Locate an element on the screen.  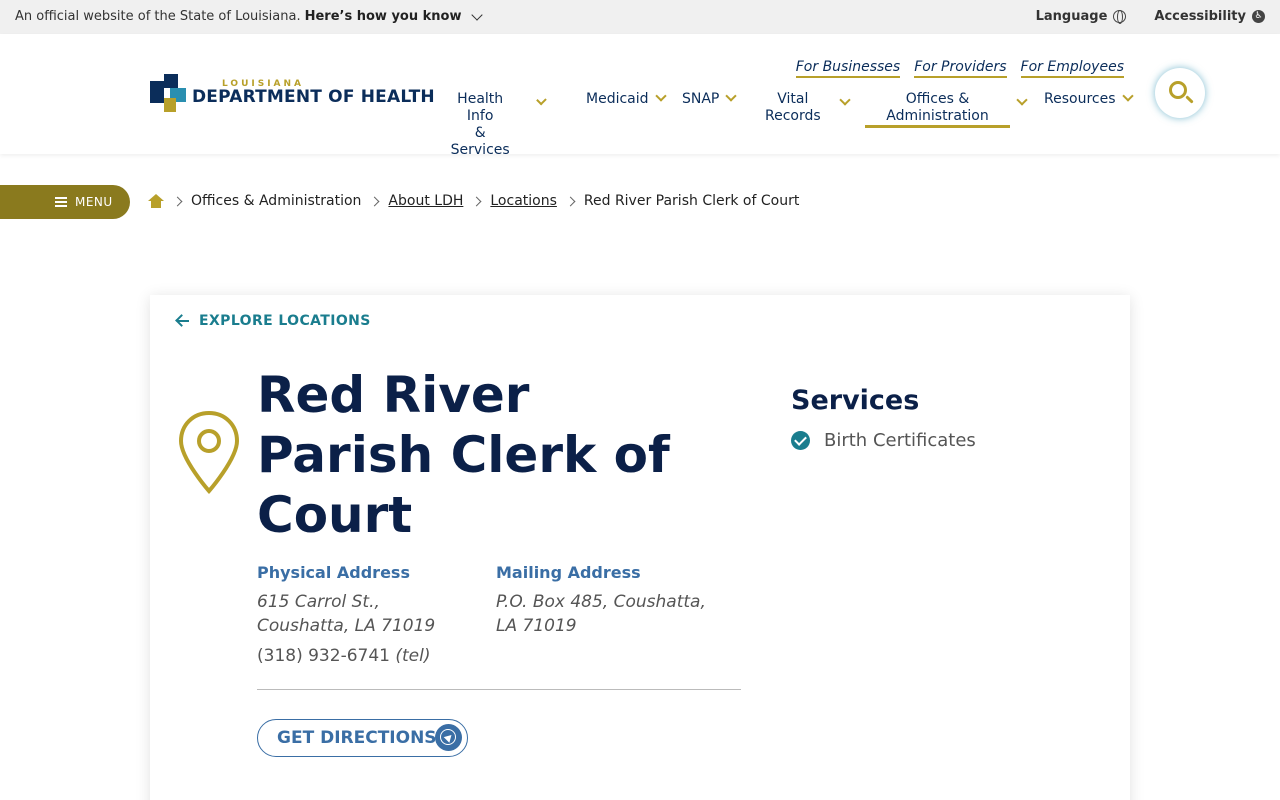
phone-number: (318) 932-6741 (tel) is located at coordinates (367, 656).